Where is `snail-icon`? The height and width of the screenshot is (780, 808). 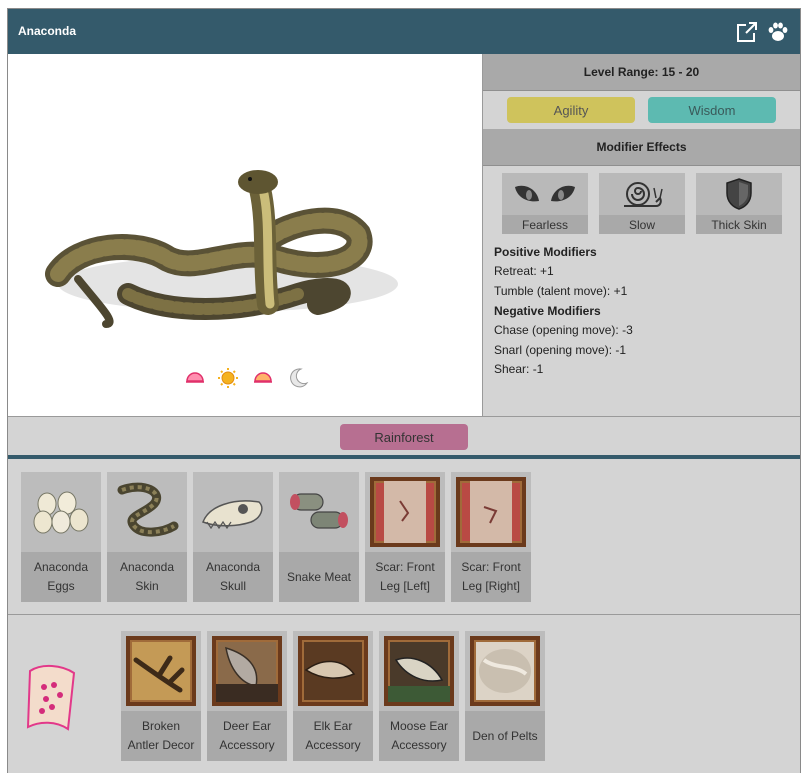 snail-icon is located at coordinates (642, 194).